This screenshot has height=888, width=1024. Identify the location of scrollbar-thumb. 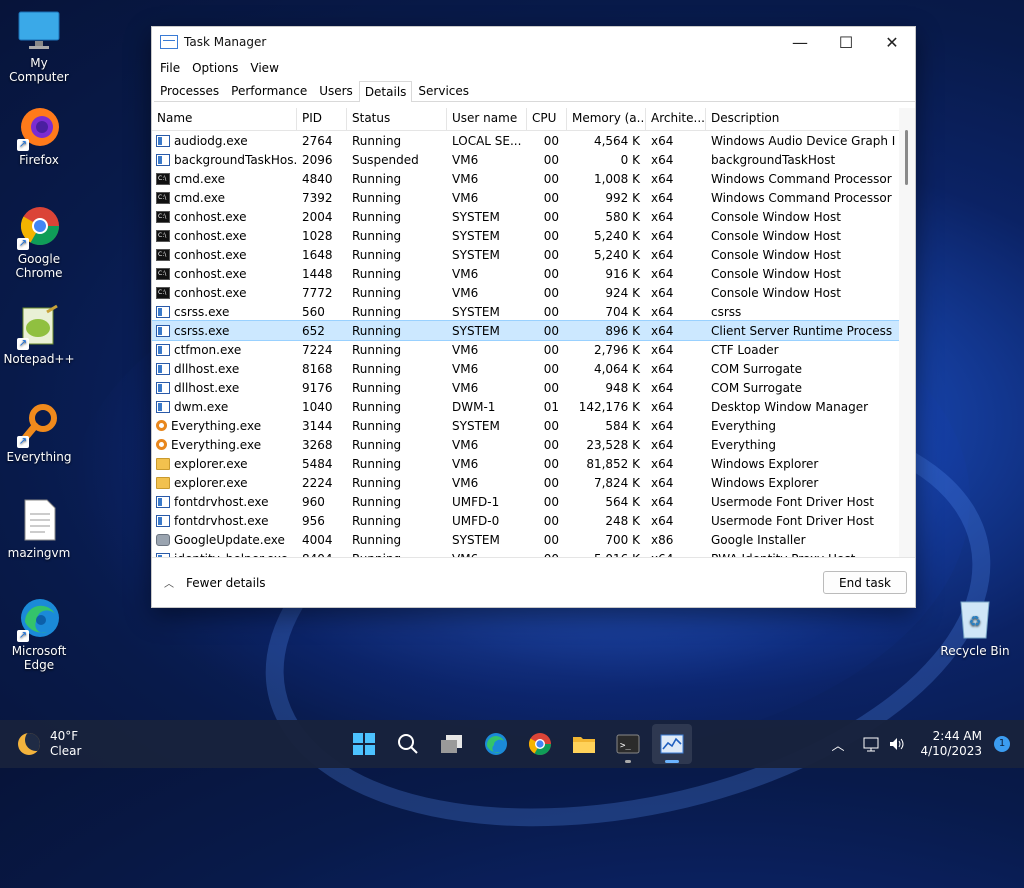
(906, 157).